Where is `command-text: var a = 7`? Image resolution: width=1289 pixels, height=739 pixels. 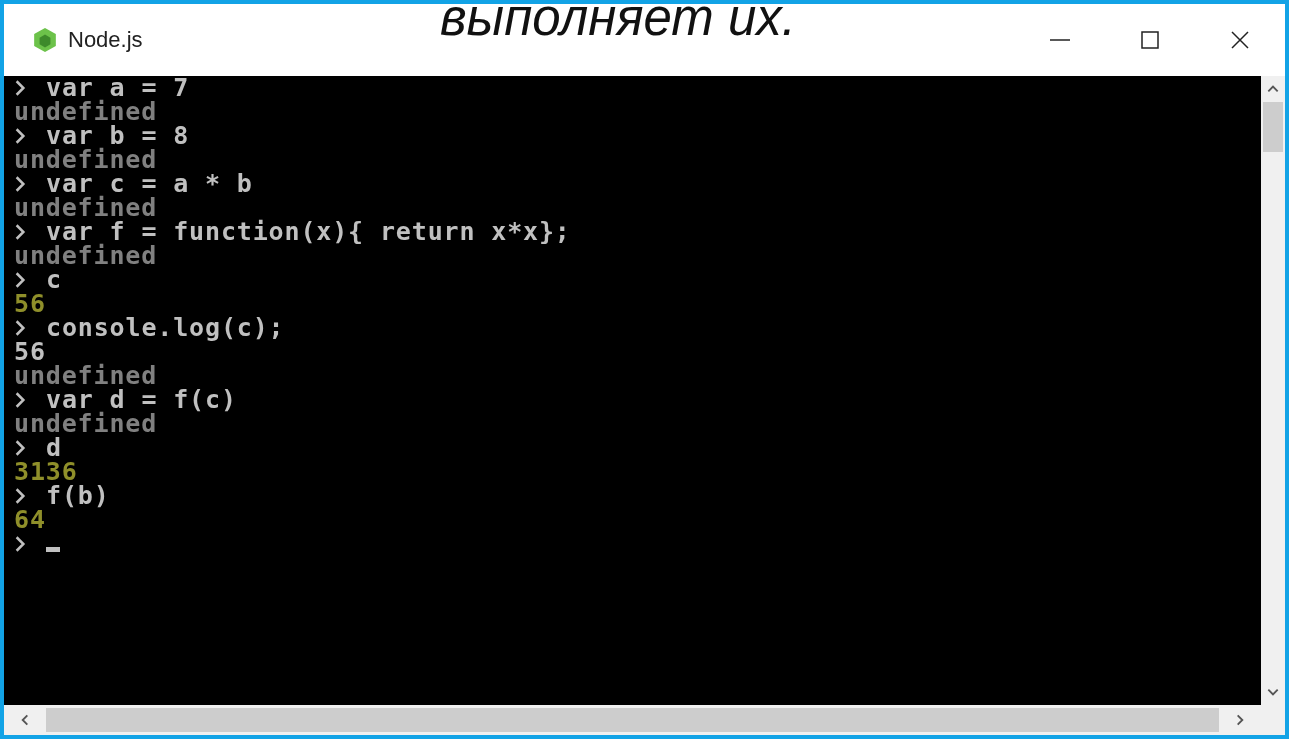
command-text: var a = 7 is located at coordinates (118, 88).